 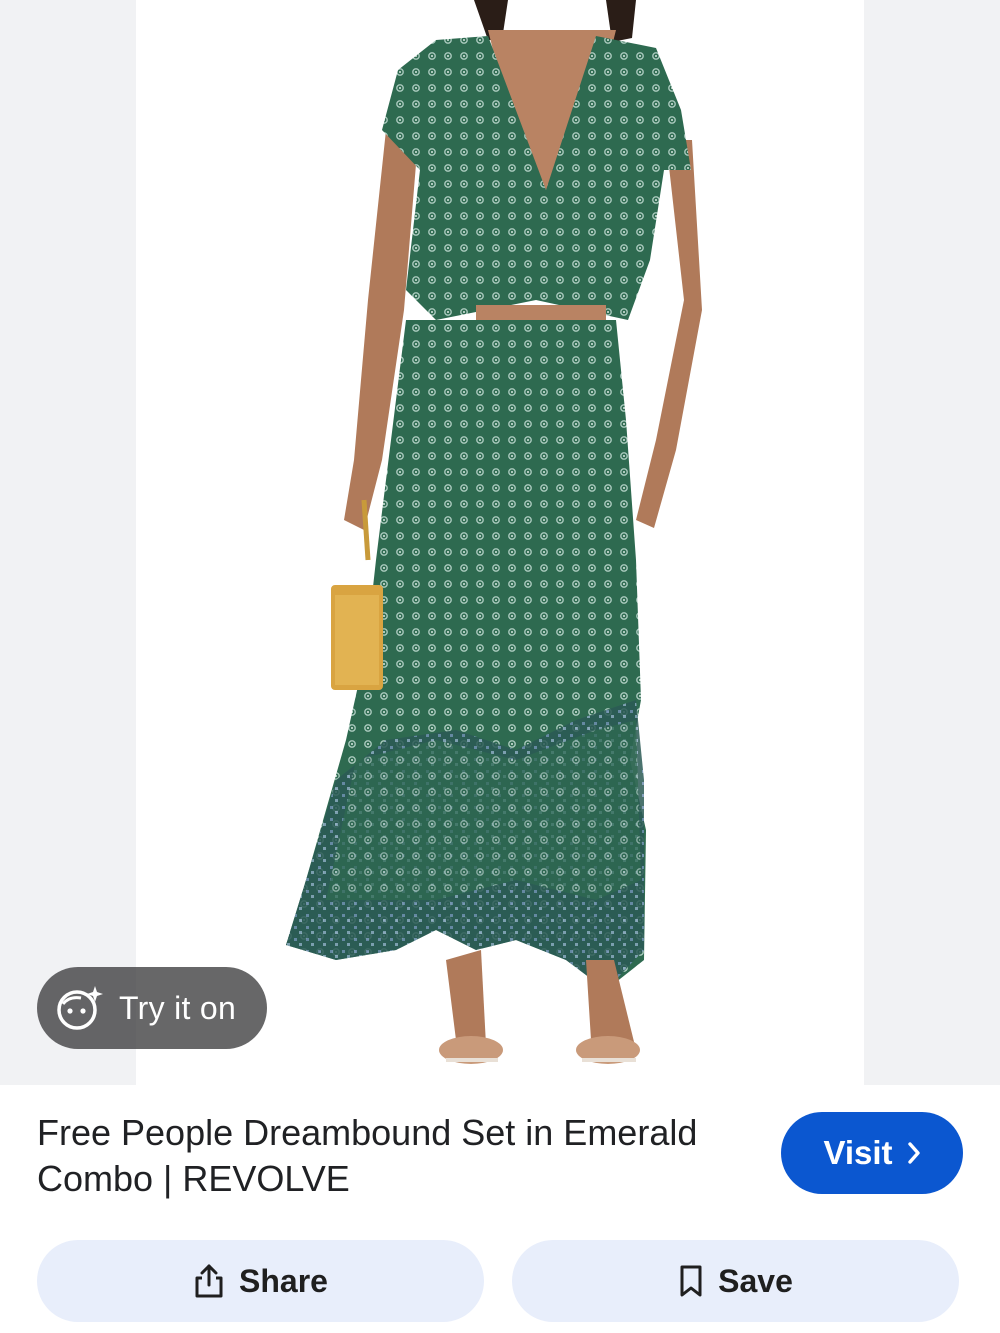 What do you see at coordinates (283, 1280) in the screenshot?
I see `share-label: Share` at bounding box center [283, 1280].